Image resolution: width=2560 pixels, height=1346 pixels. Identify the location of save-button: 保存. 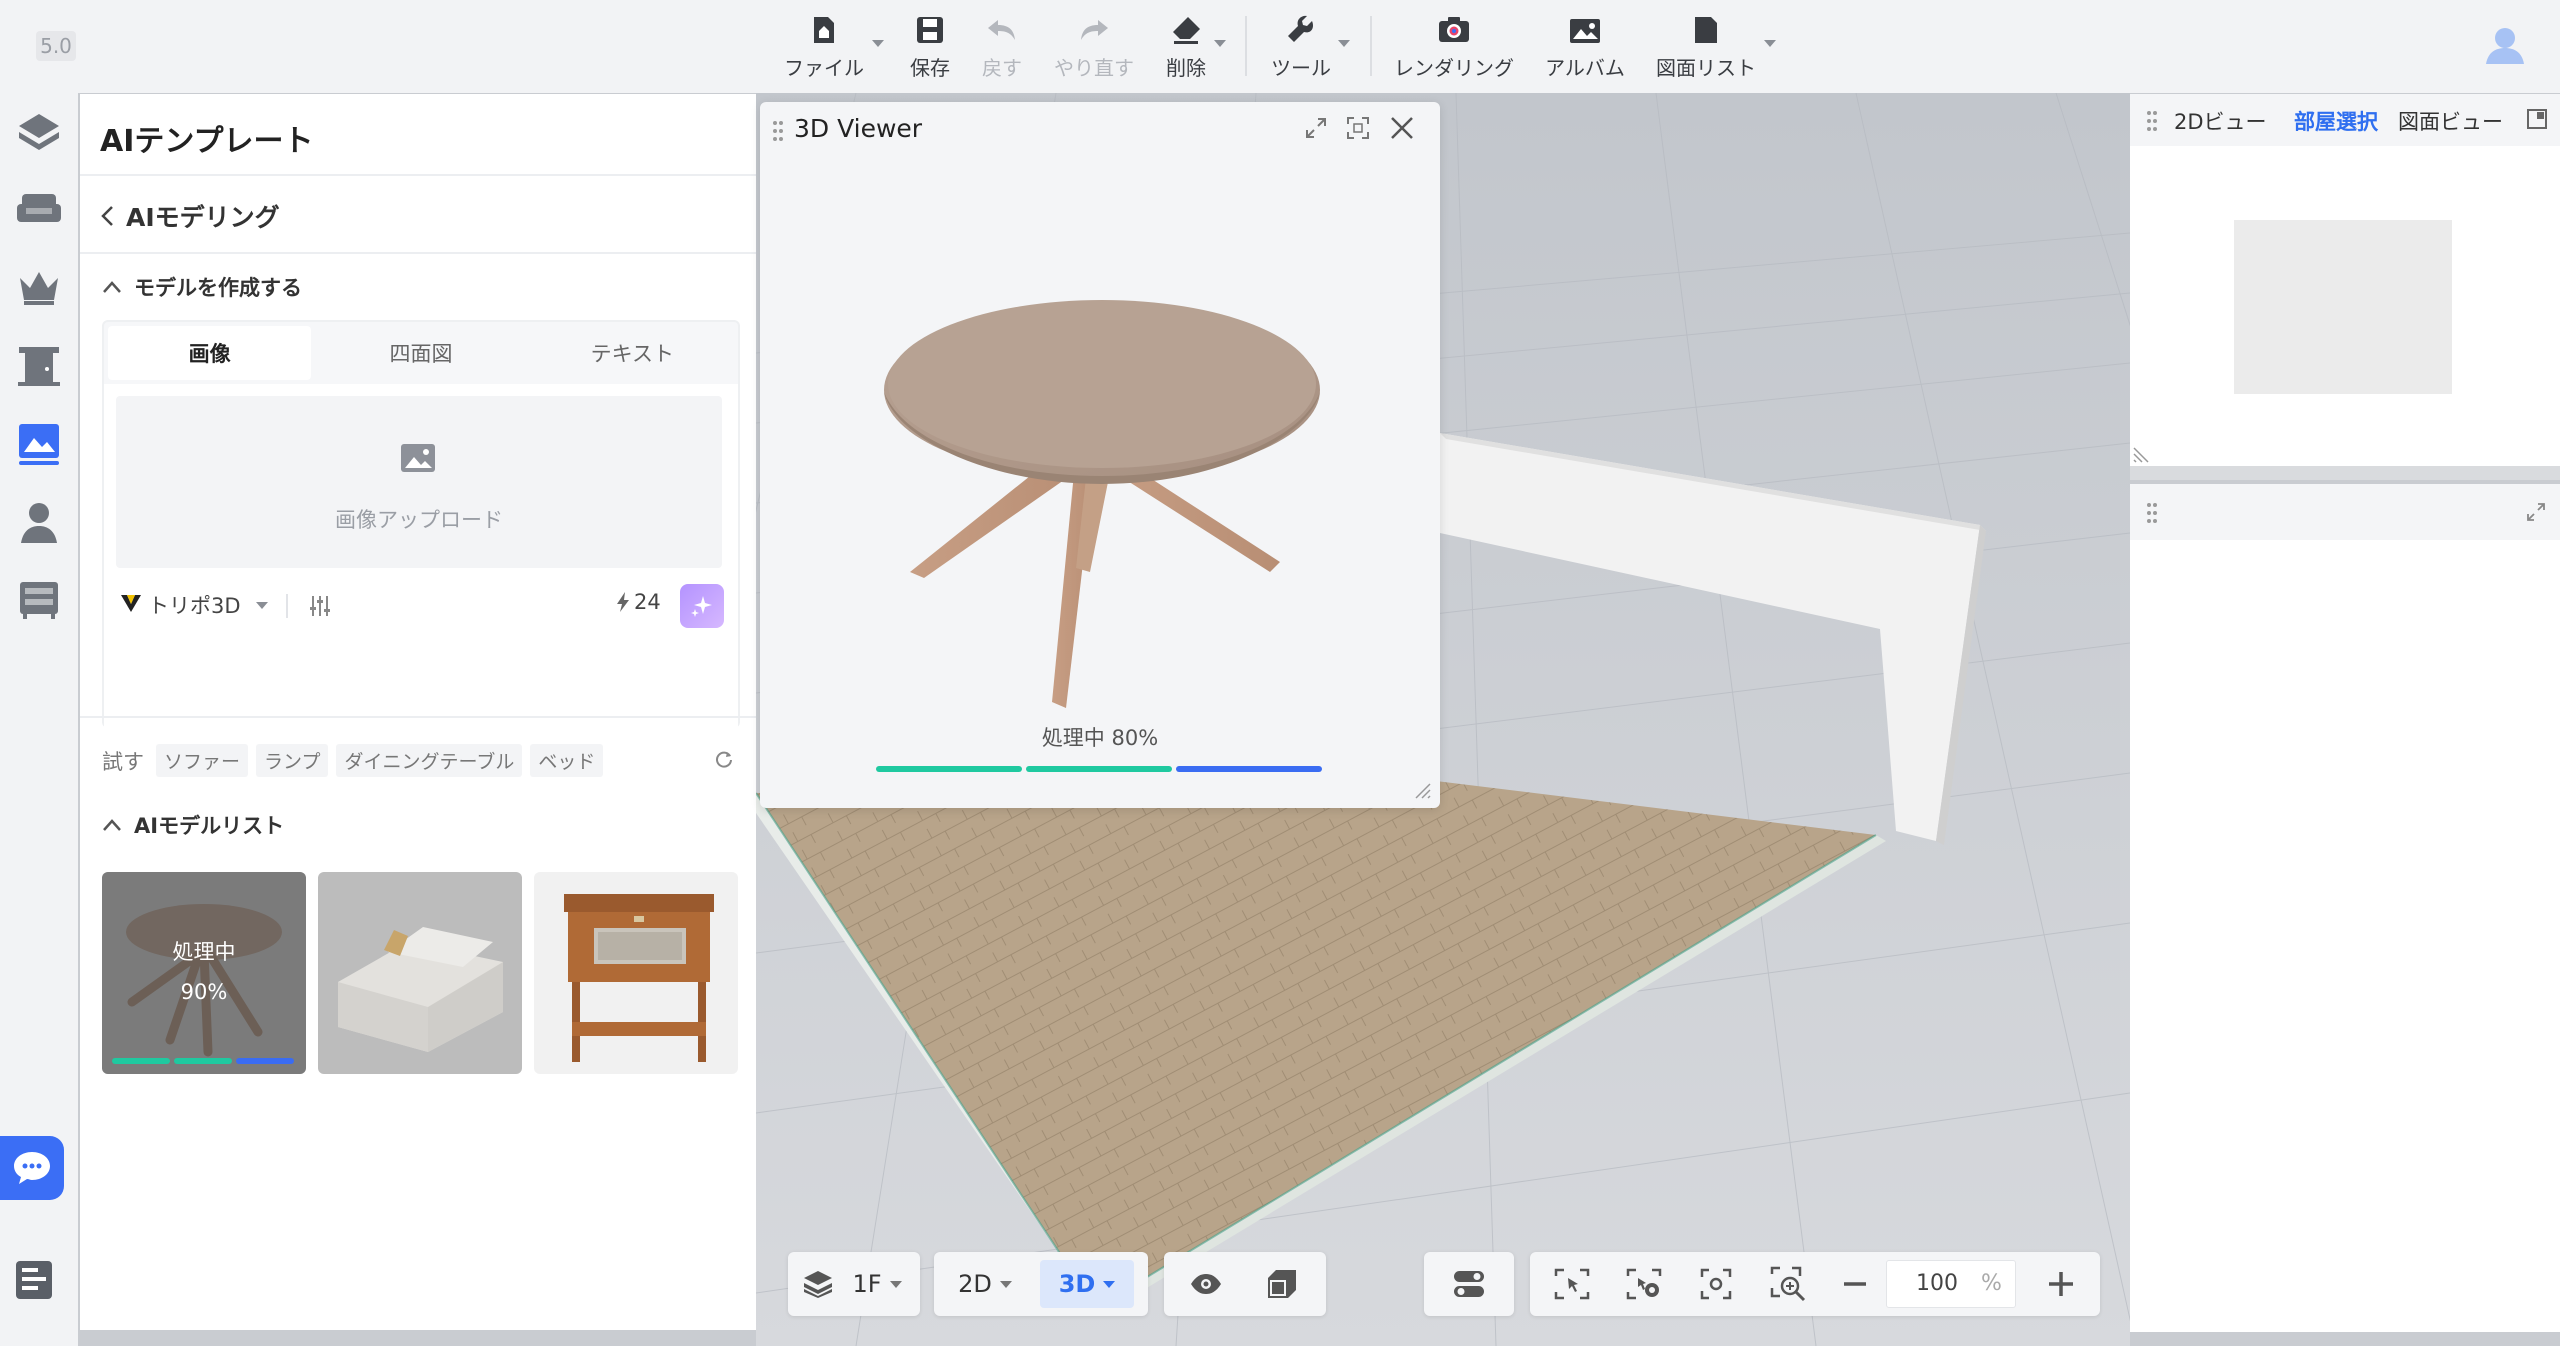
(930, 48).